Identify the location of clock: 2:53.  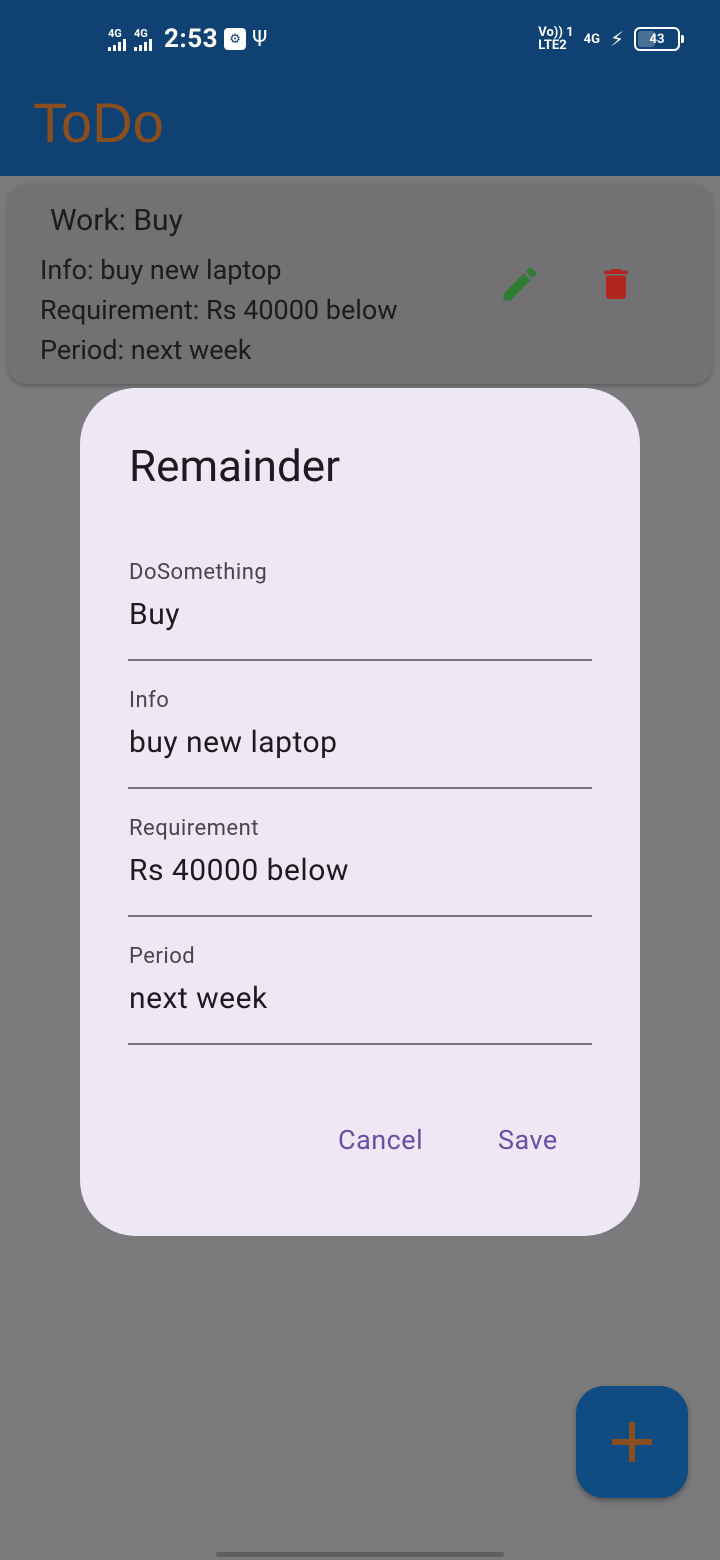
(191, 39).